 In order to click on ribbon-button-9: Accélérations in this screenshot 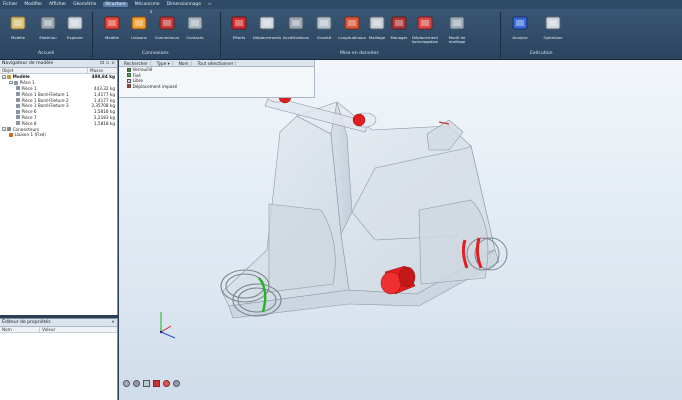, I will do `click(296, 30)`.